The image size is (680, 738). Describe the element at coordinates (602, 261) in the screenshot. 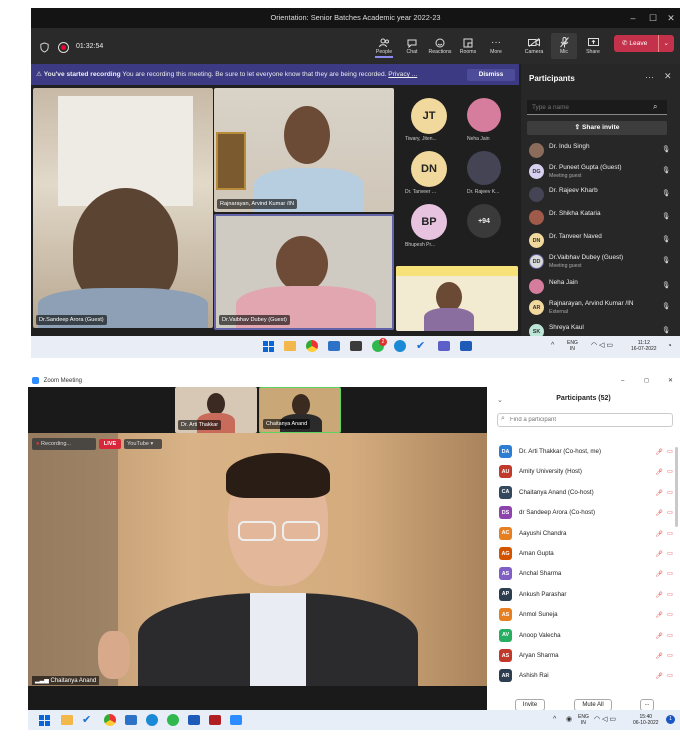

I see `participant-row: DD Dr.Vaibhav Dubey (Guest) Meeting guest 🎙` at that location.